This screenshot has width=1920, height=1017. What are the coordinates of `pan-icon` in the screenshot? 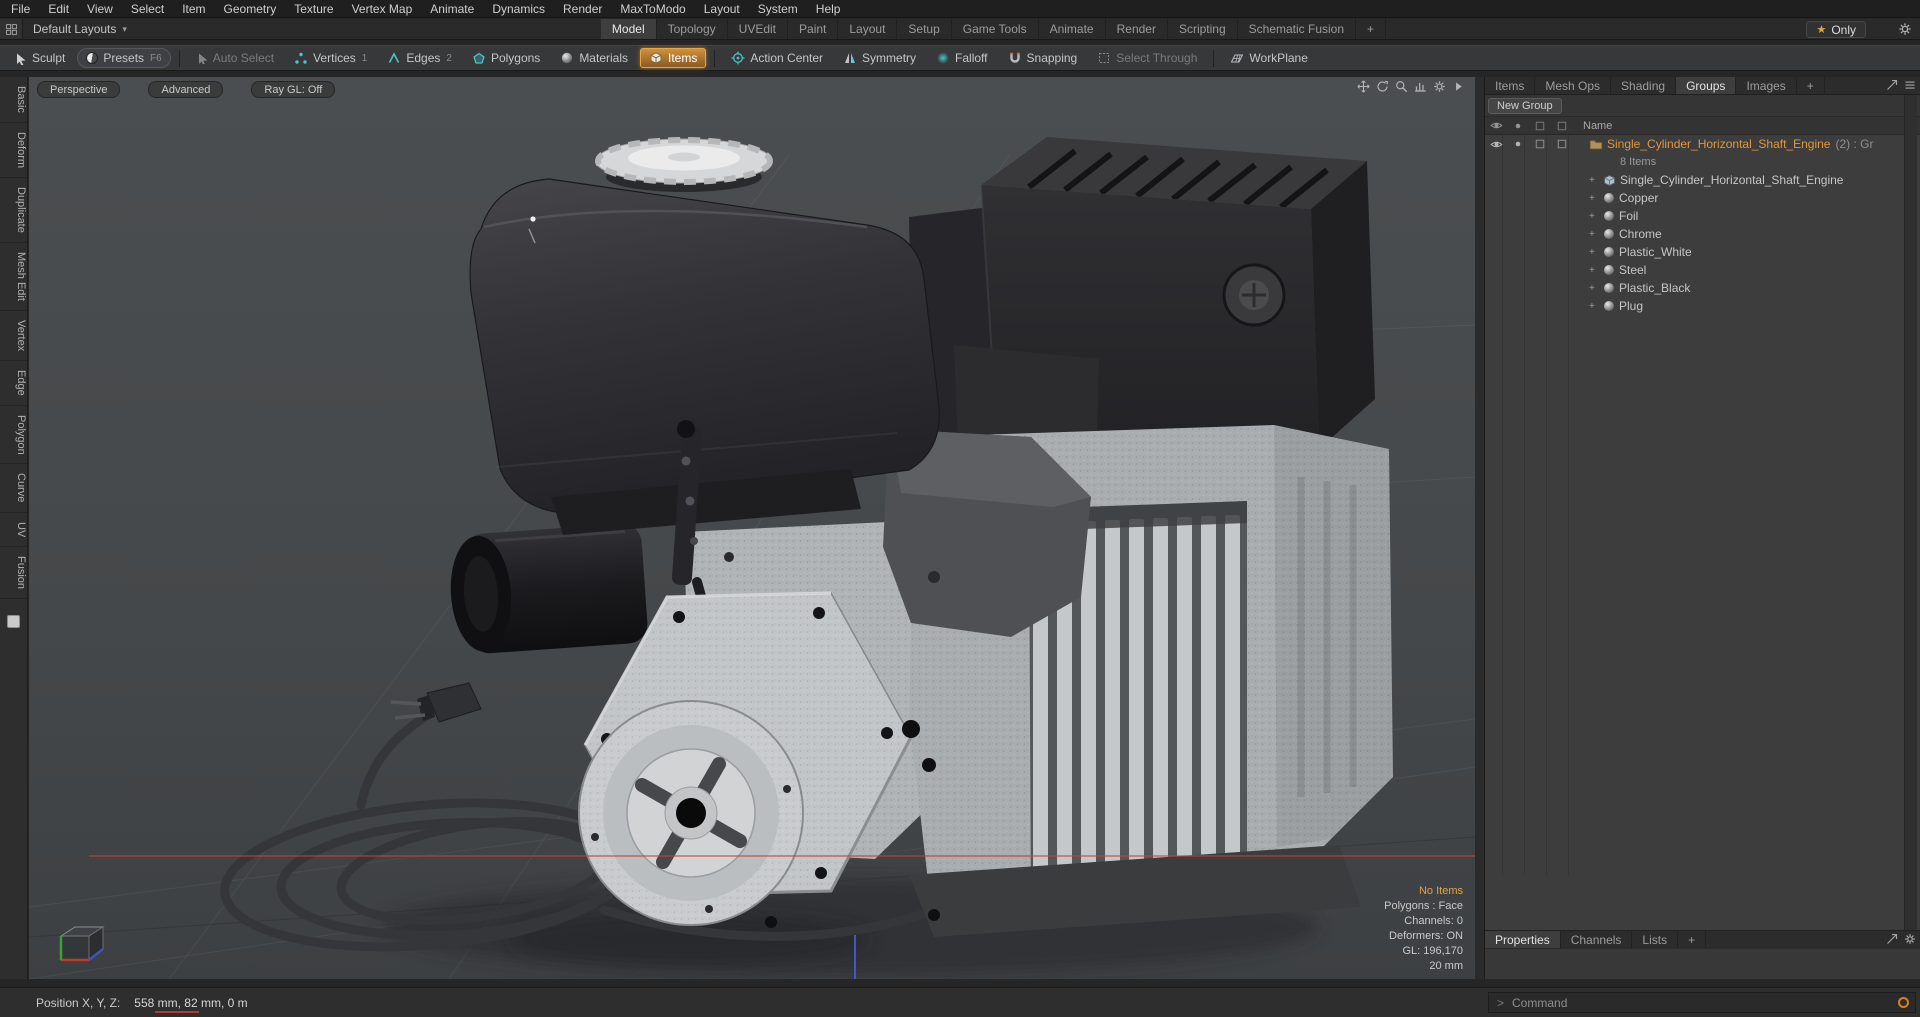 It's located at (1363, 86).